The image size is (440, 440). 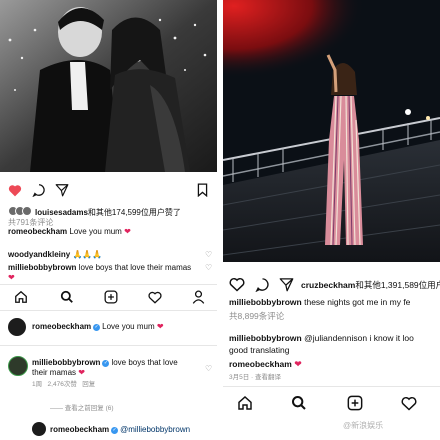 What do you see at coordinates (259, 350) in the screenshot?
I see `comment-millie-line2: good translating` at bounding box center [259, 350].